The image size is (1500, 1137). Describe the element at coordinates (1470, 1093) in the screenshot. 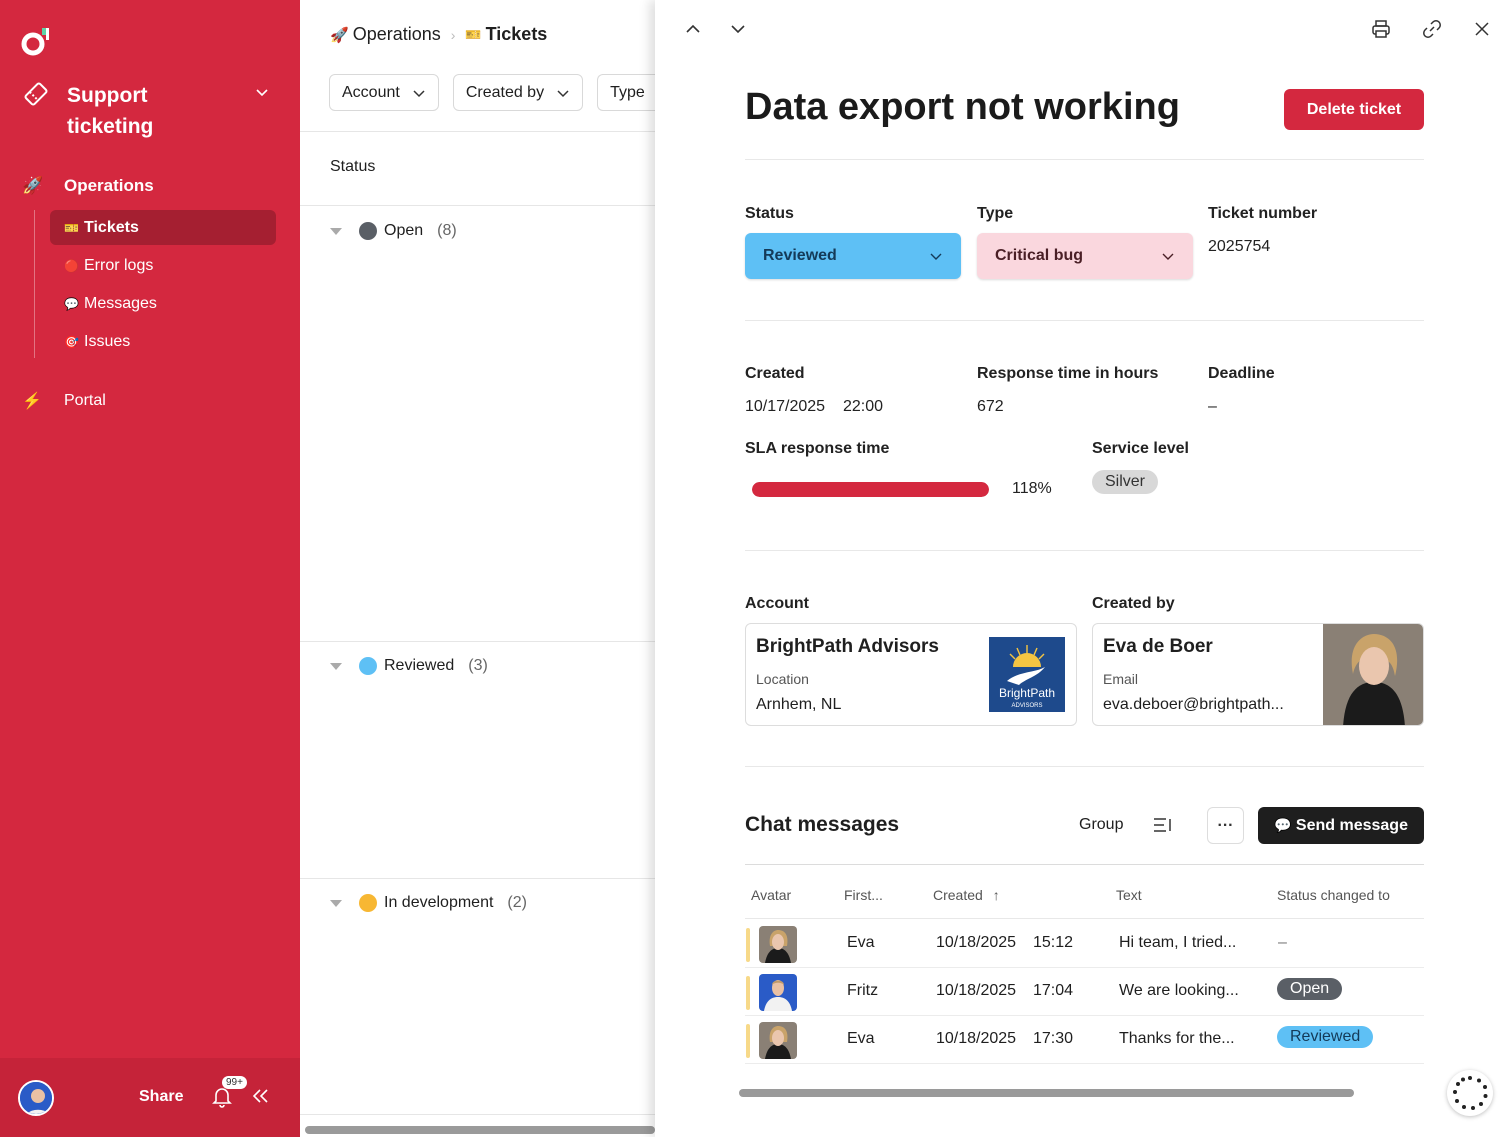

I see `loading-spinner-icon` at that location.